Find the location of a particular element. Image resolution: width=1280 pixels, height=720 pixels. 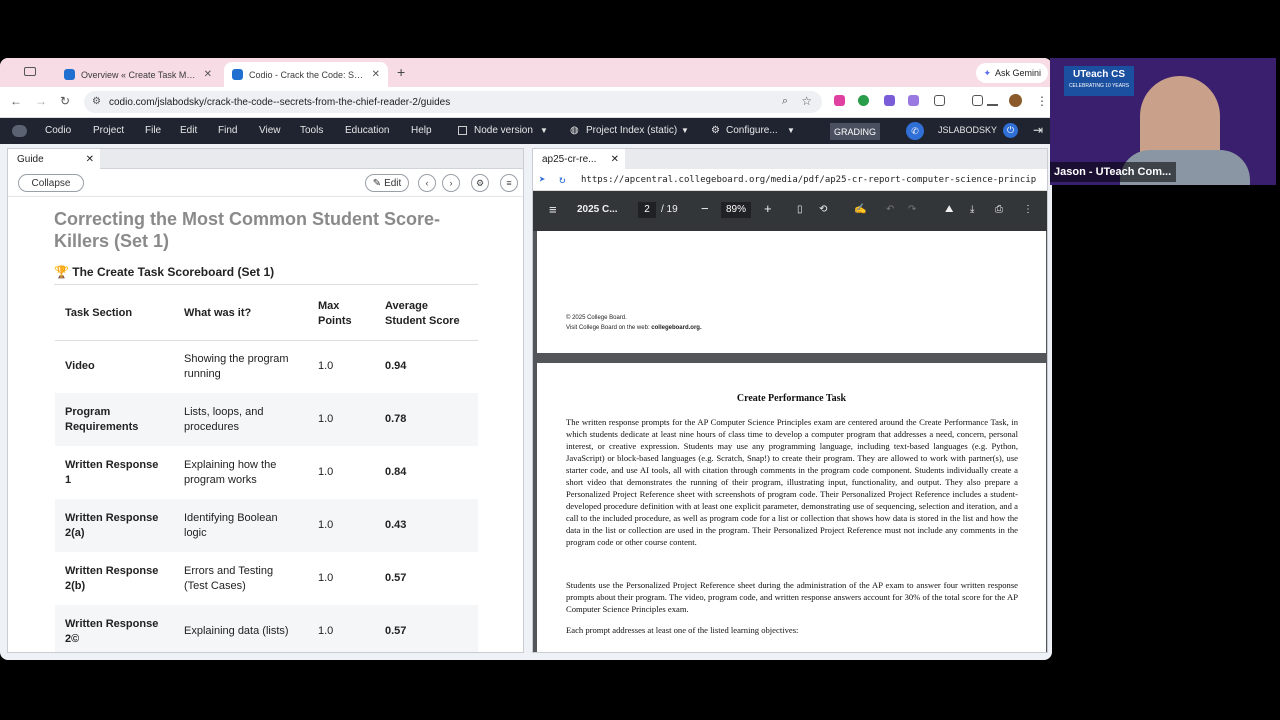

pdf-tab-strip: ap25-cr-re... ✕ is located at coordinates (790, 159).